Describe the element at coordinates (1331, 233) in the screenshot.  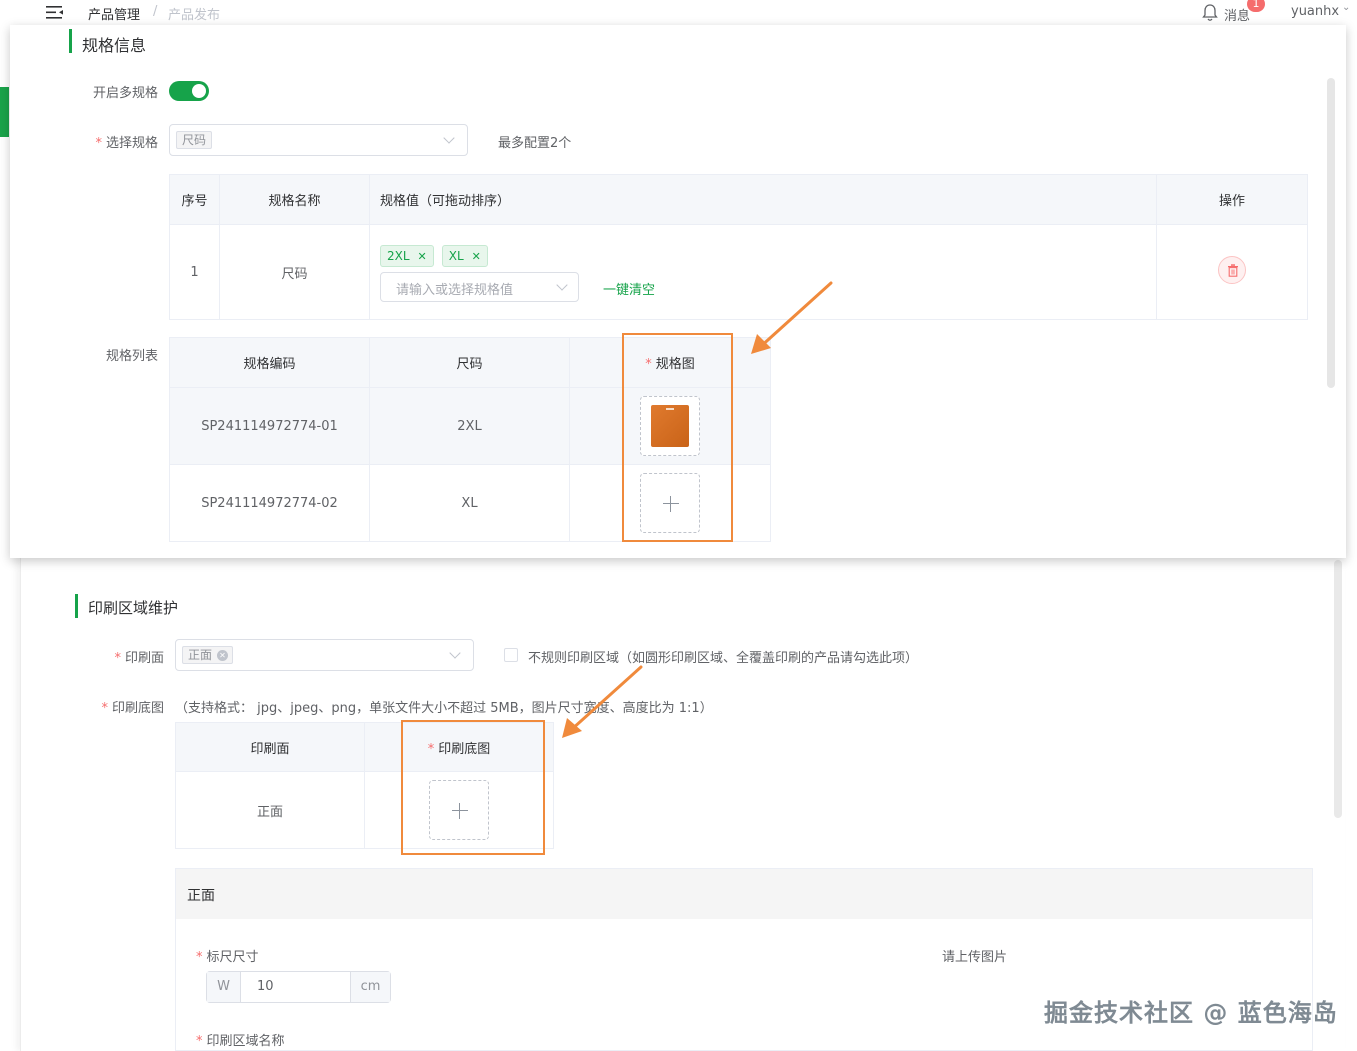
I see `card-scrollbar` at that location.